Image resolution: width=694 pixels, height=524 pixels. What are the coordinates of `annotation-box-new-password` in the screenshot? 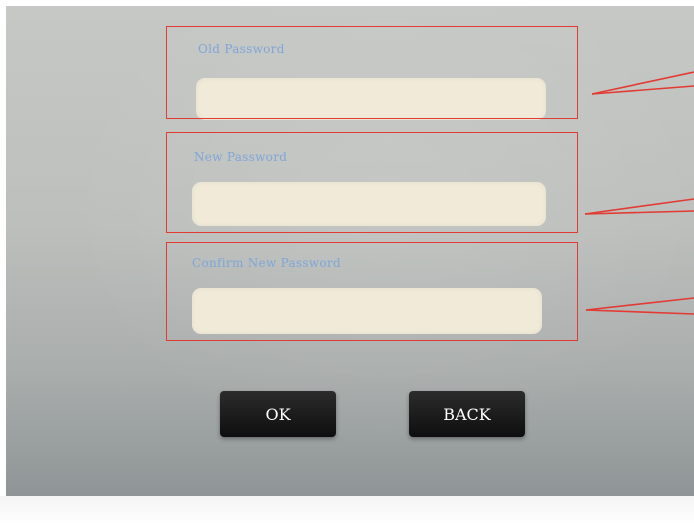 It's located at (372, 182).